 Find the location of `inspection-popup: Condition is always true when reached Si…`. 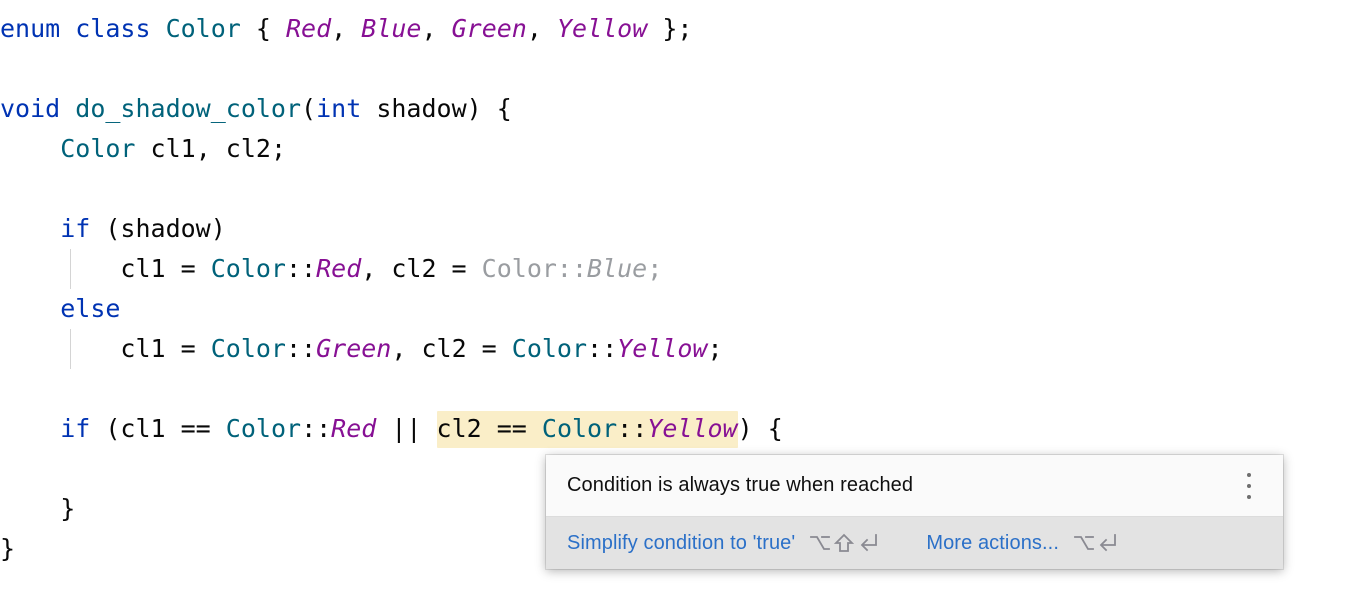

inspection-popup: Condition is always true when reached Si… is located at coordinates (914, 512).